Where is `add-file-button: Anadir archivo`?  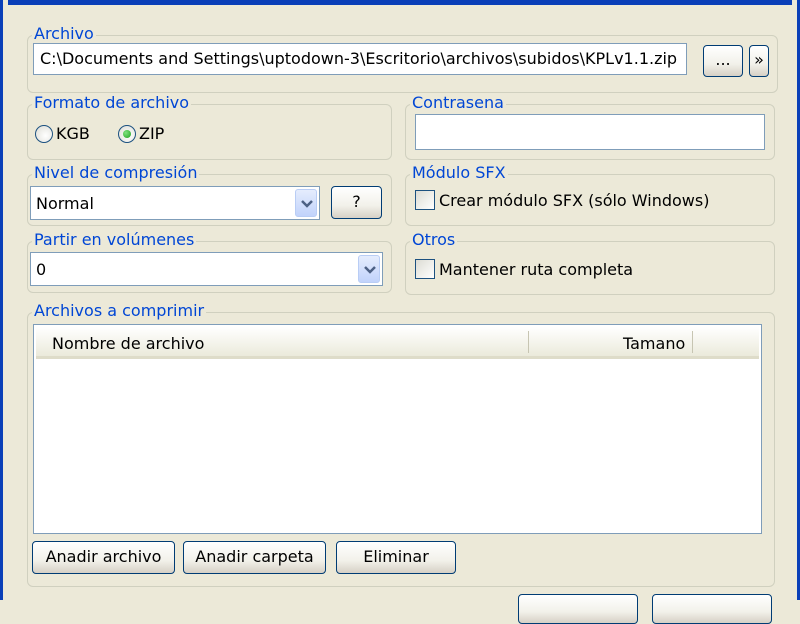 add-file-button: Anadir archivo is located at coordinates (103, 557).